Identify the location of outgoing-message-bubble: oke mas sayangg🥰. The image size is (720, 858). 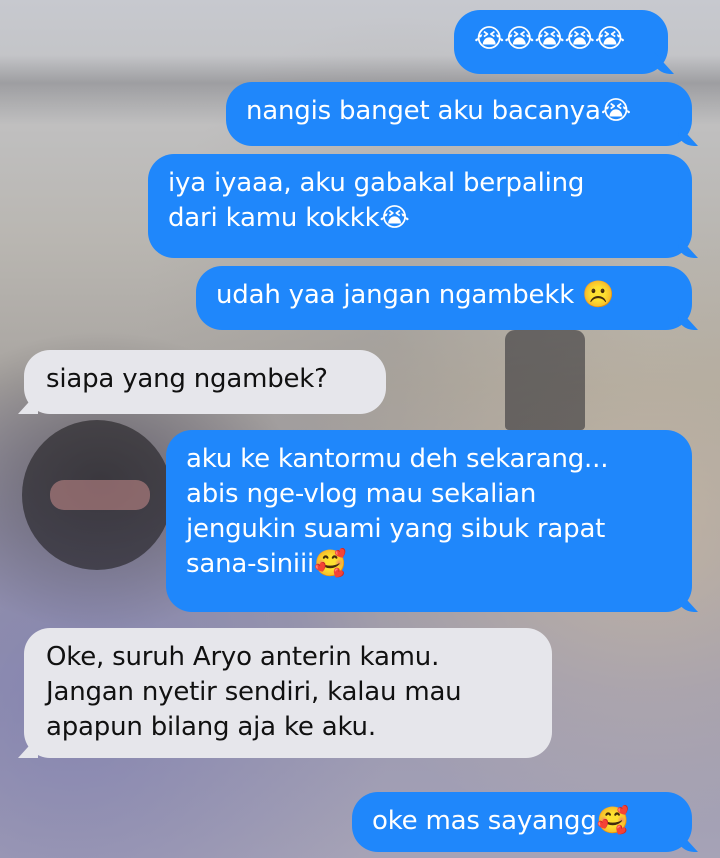
(522, 822).